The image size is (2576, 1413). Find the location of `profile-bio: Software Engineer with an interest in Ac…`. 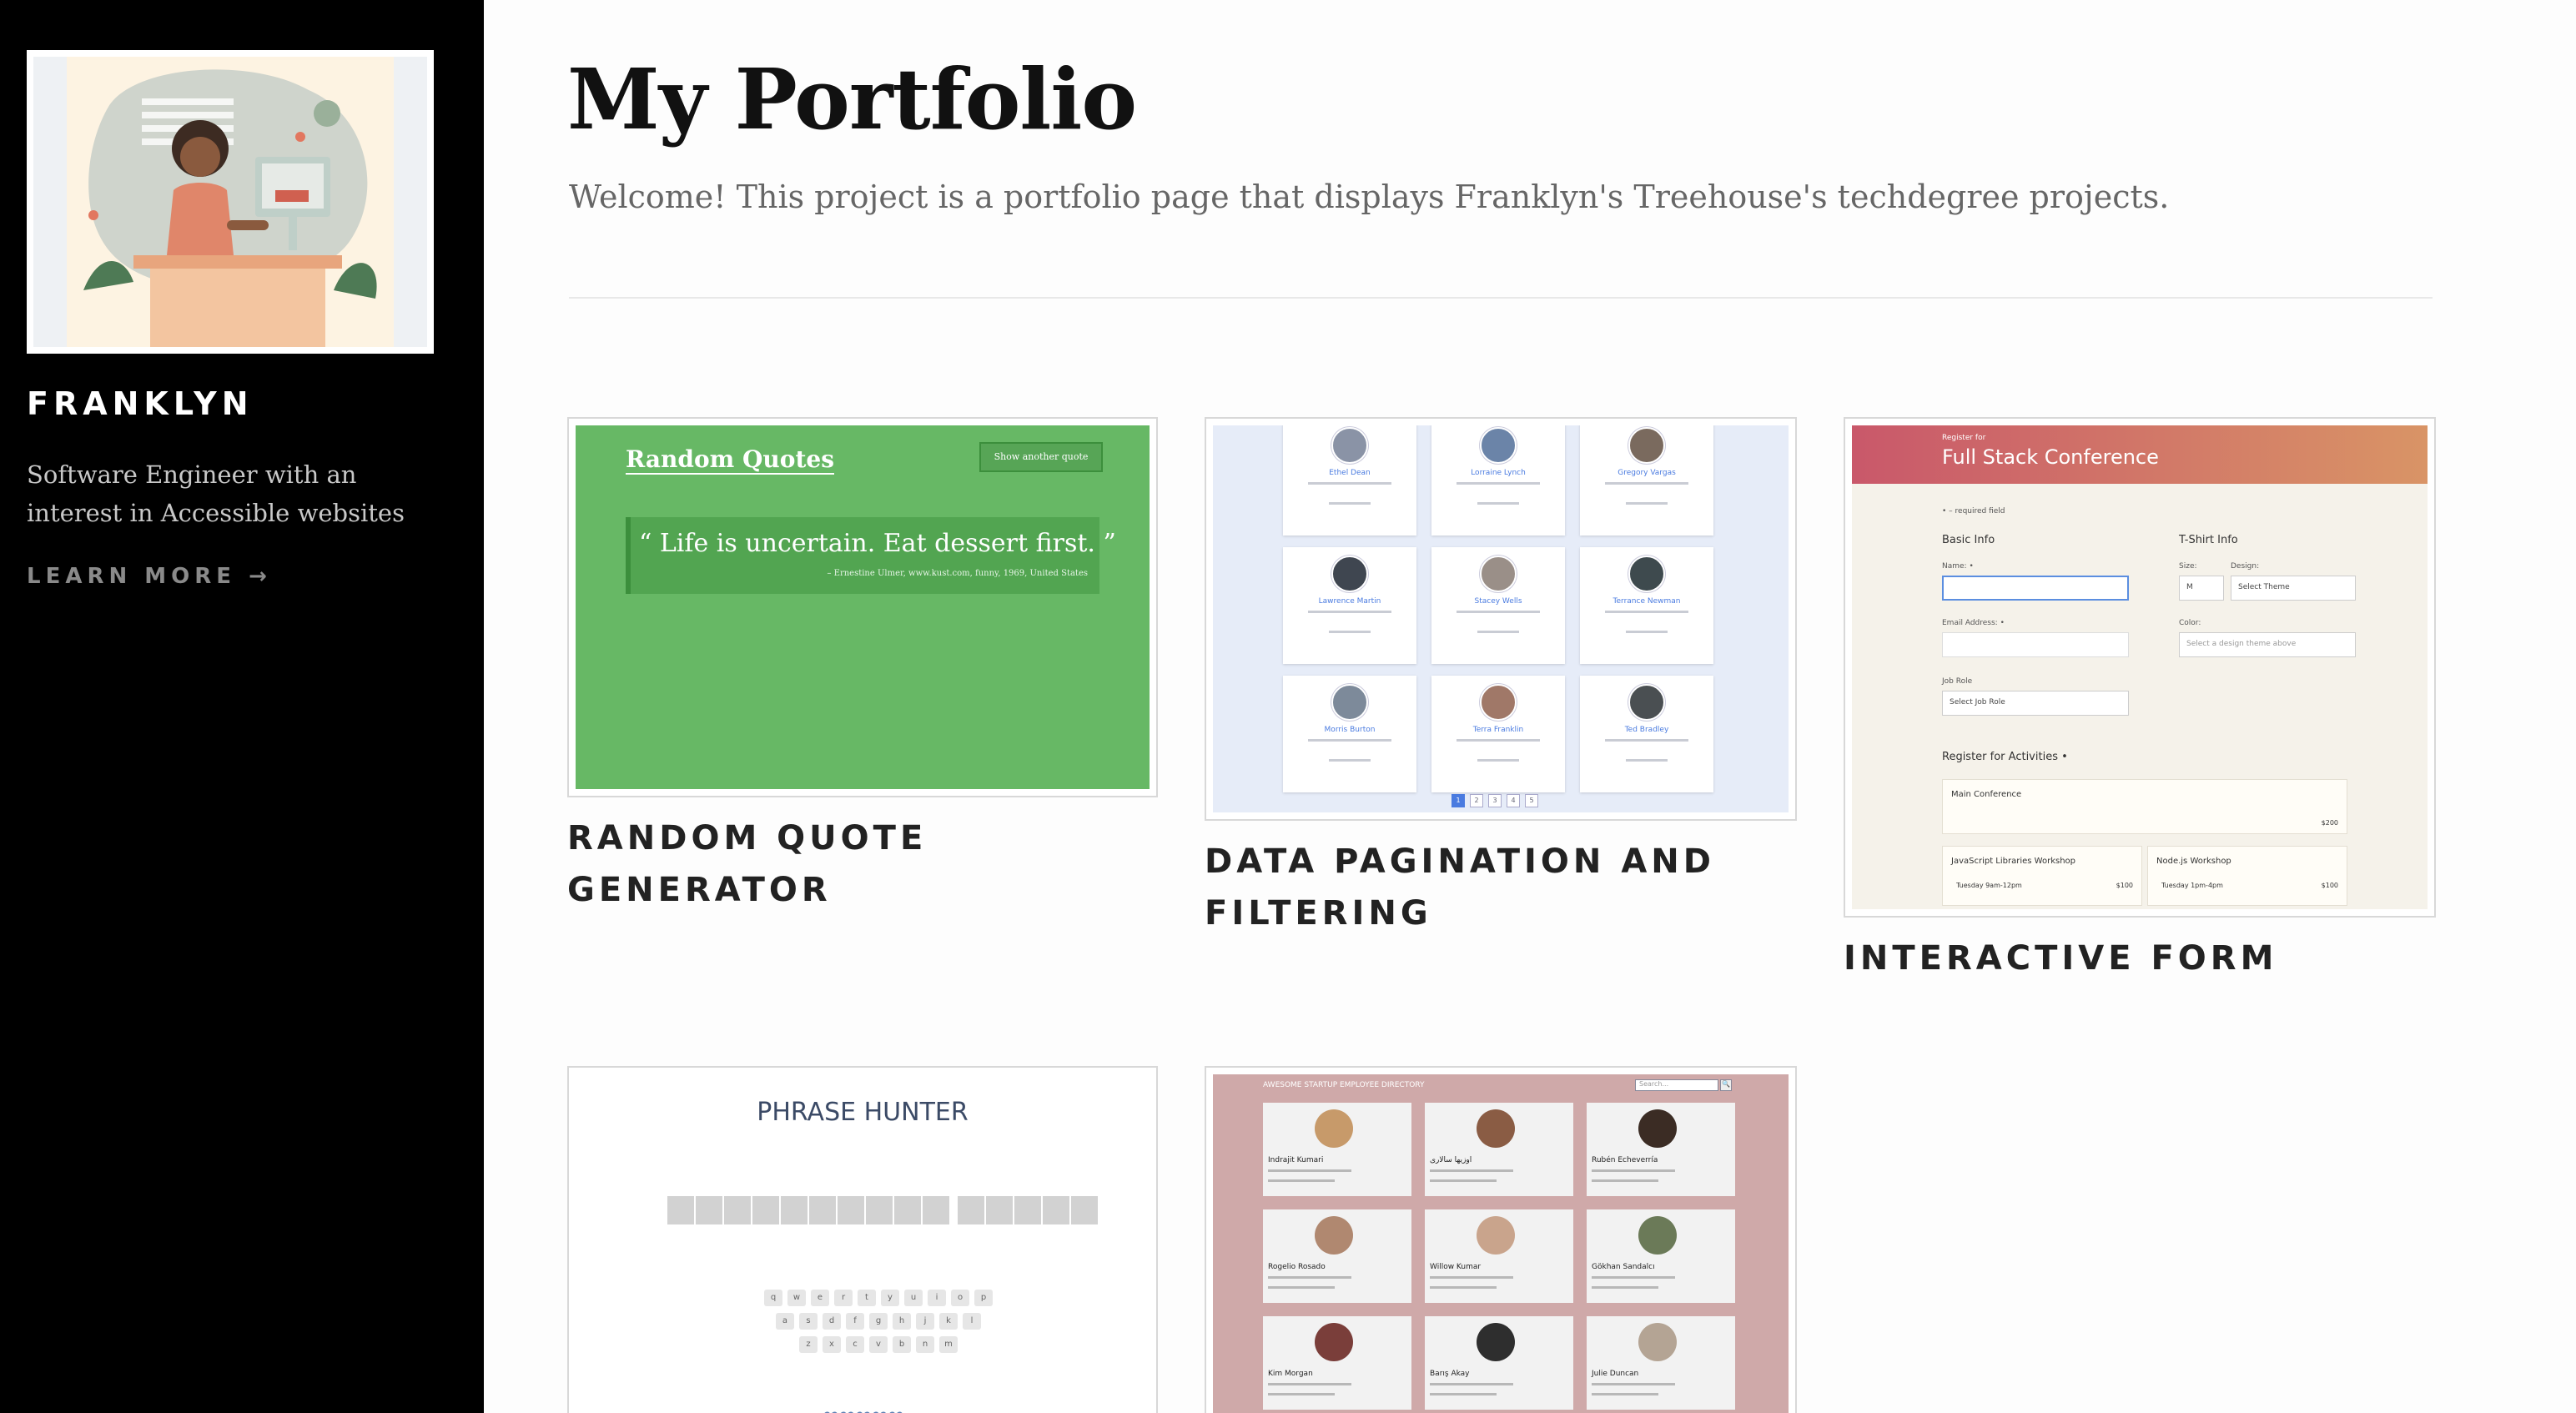

profile-bio: Software Engineer with an interest in Ac… is located at coordinates (216, 493).